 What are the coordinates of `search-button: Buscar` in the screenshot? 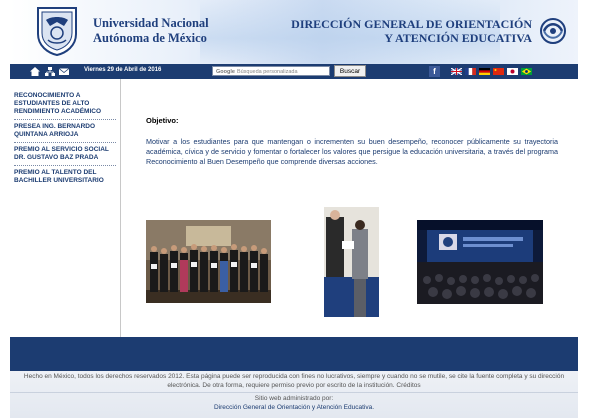 It's located at (350, 71).